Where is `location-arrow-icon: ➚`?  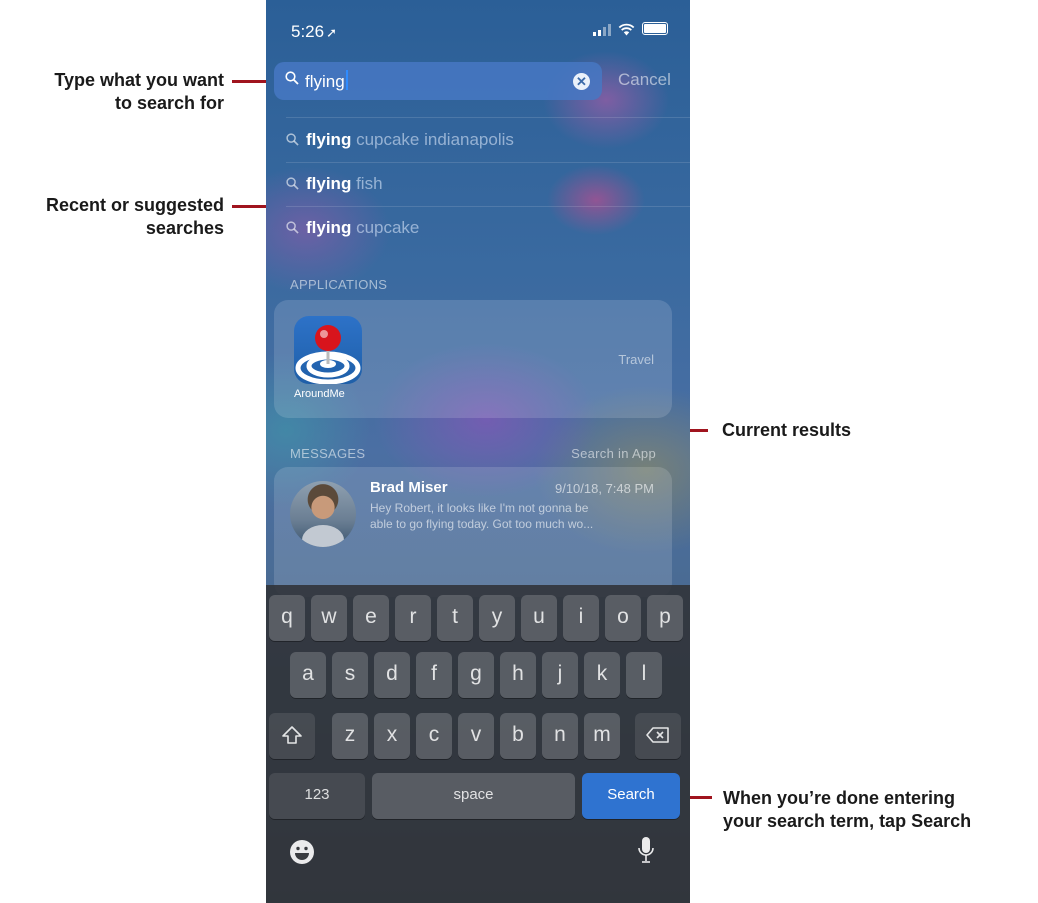 location-arrow-icon: ➚ is located at coordinates (331, 32).